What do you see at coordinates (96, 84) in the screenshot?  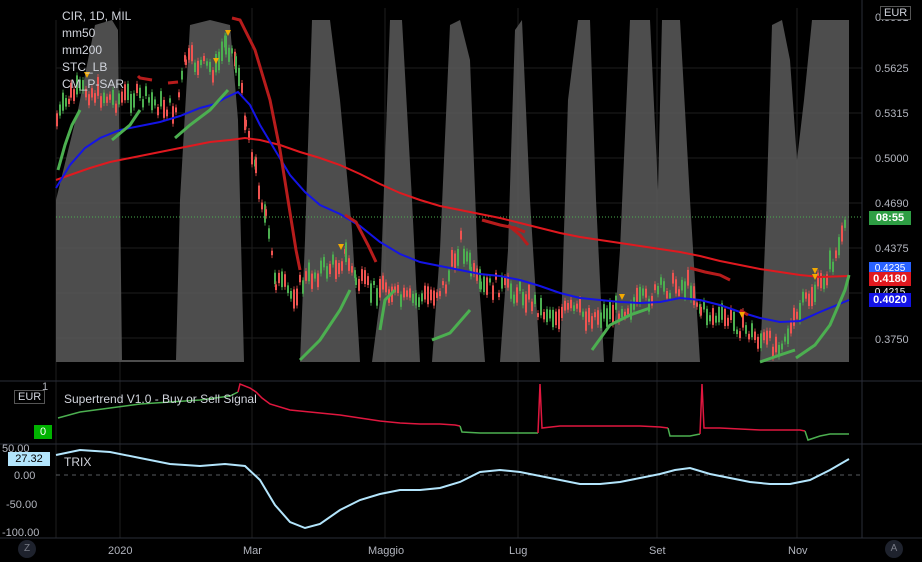 I see `legend-psar: CM_P-SAR` at bounding box center [96, 84].